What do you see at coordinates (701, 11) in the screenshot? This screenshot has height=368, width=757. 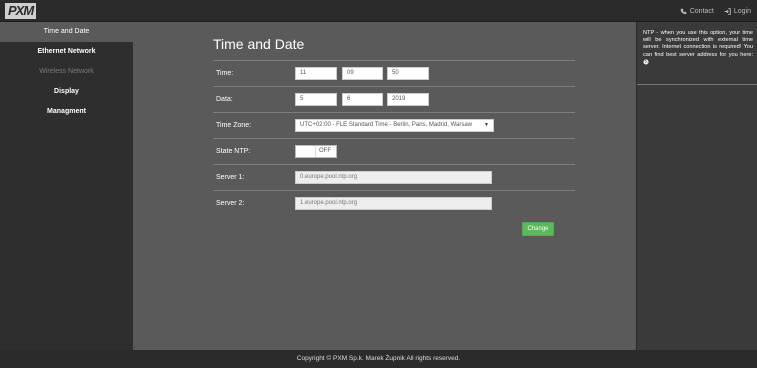 I see `contact-label: Contact` at bounding box center [701, 11].